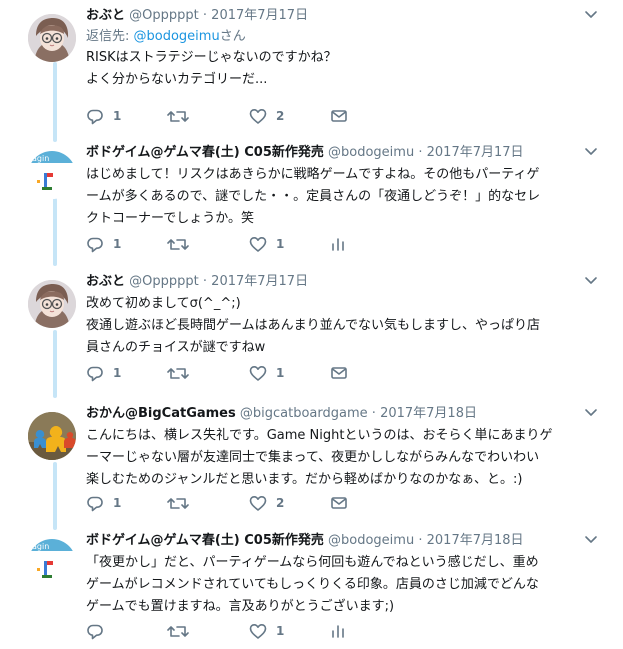  What do you see at coordinates (52, 436) in the screenshot?
I see `meeple-avatar` at bounding box center [52, 436].